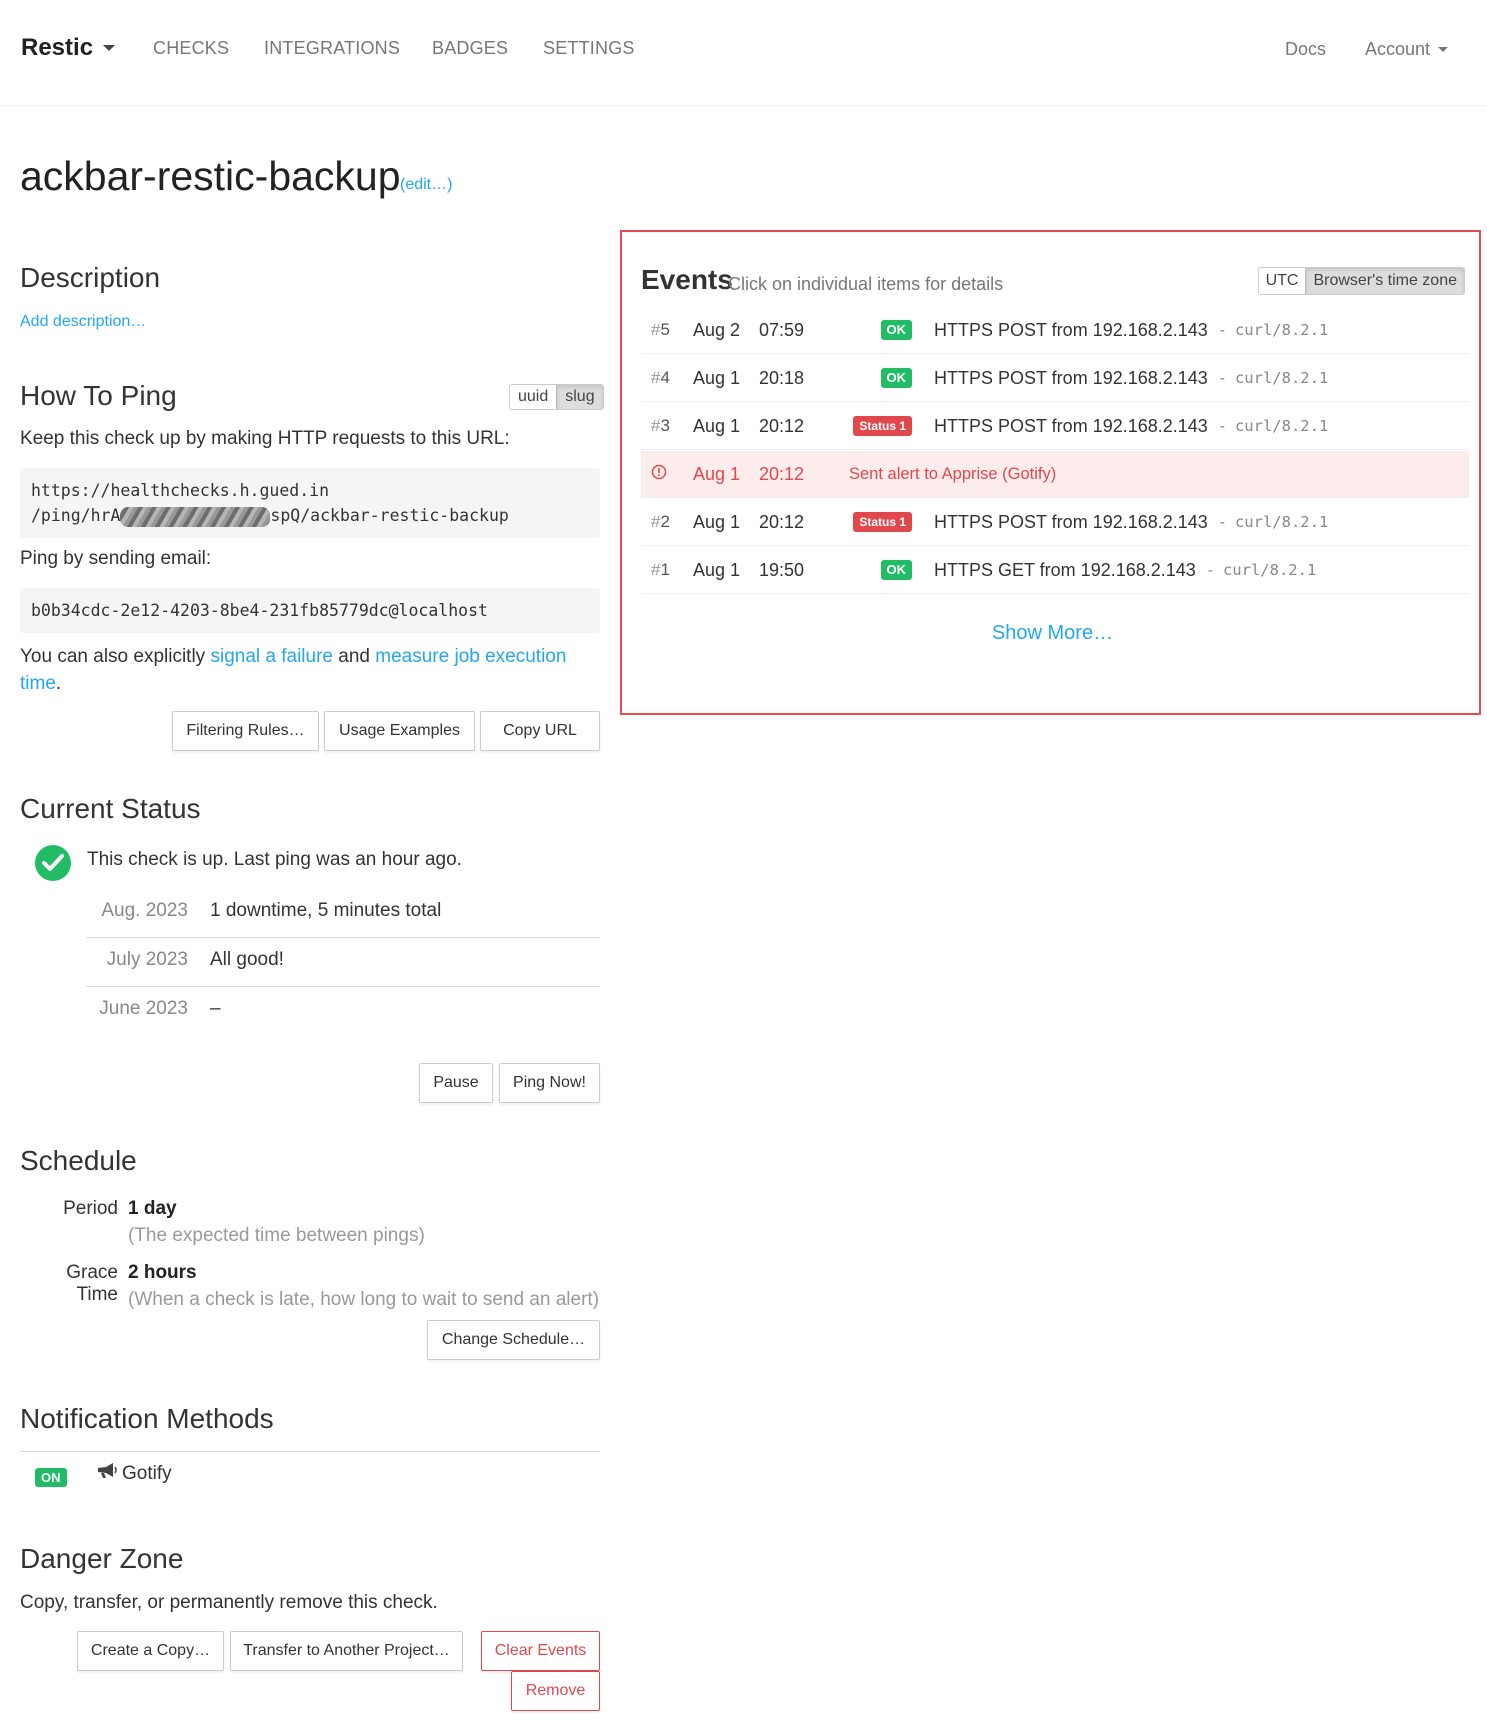 The image size is (1487, 1735). What do you see at coordinates (1305, 49) in the screenshot?
I see `nav-docs: Docs` at bounding box center [1305, 49].